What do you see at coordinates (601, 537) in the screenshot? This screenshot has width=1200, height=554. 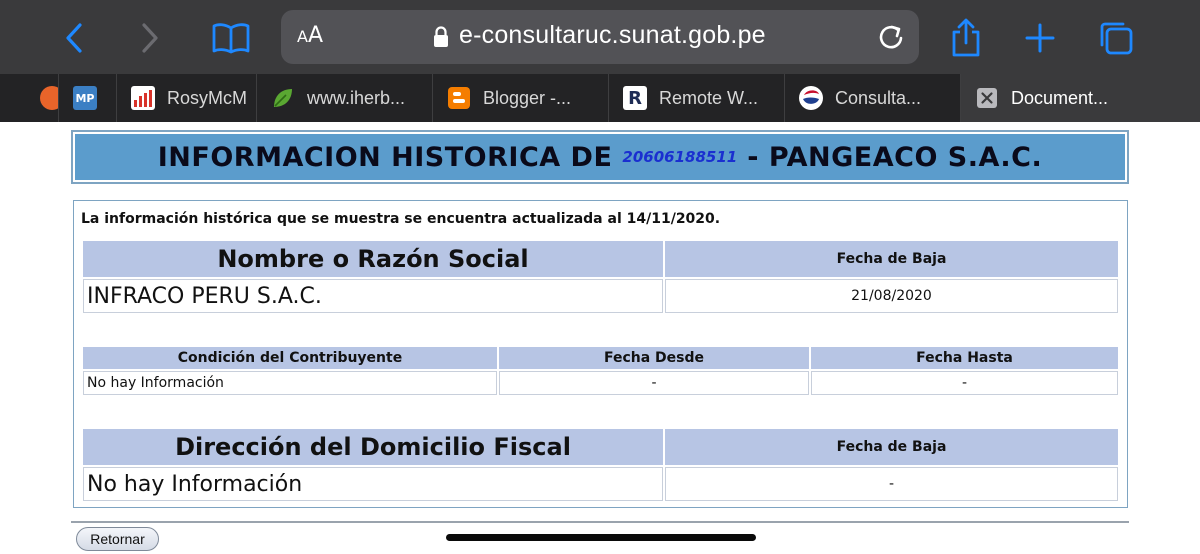 I see `home-indicator` at bounding box center [601, 537].